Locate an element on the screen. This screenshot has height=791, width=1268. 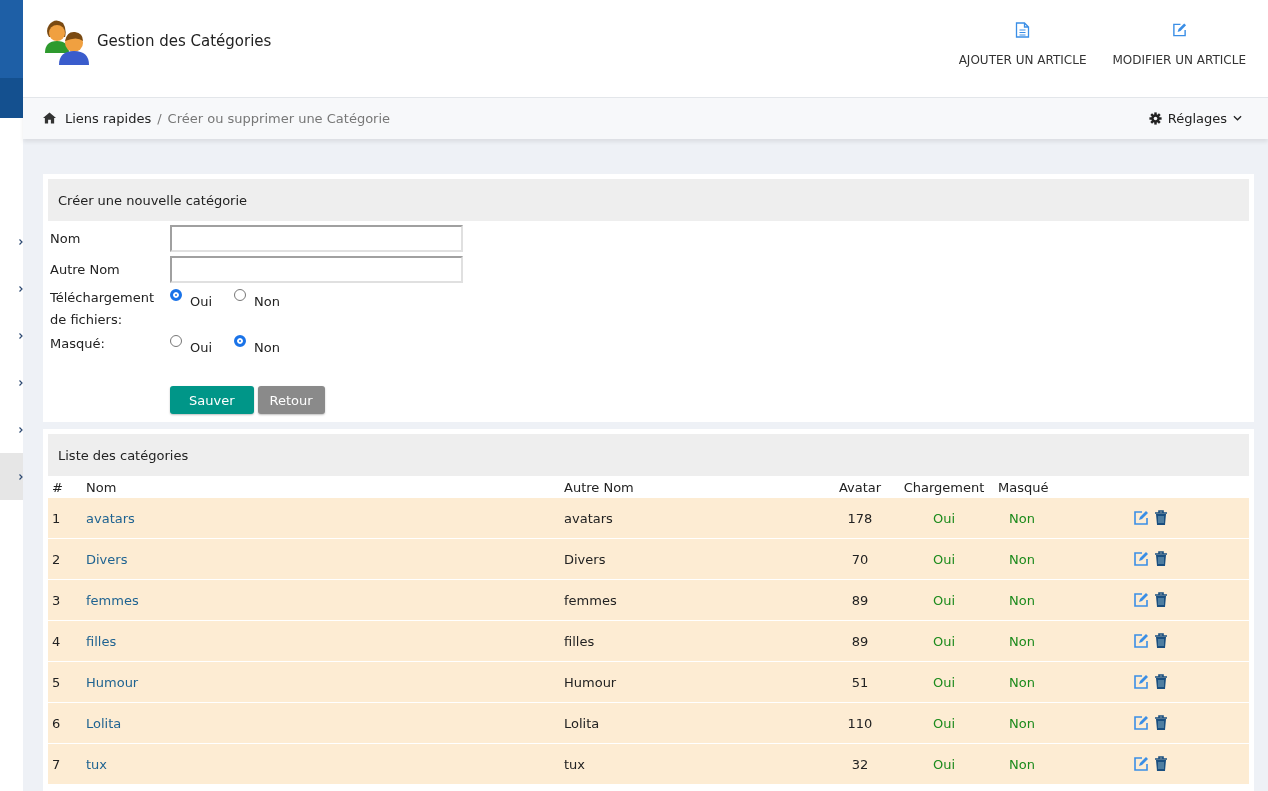
nav-link: AJOUTER UN ARTICLE is located at coordinates (1022, 59).